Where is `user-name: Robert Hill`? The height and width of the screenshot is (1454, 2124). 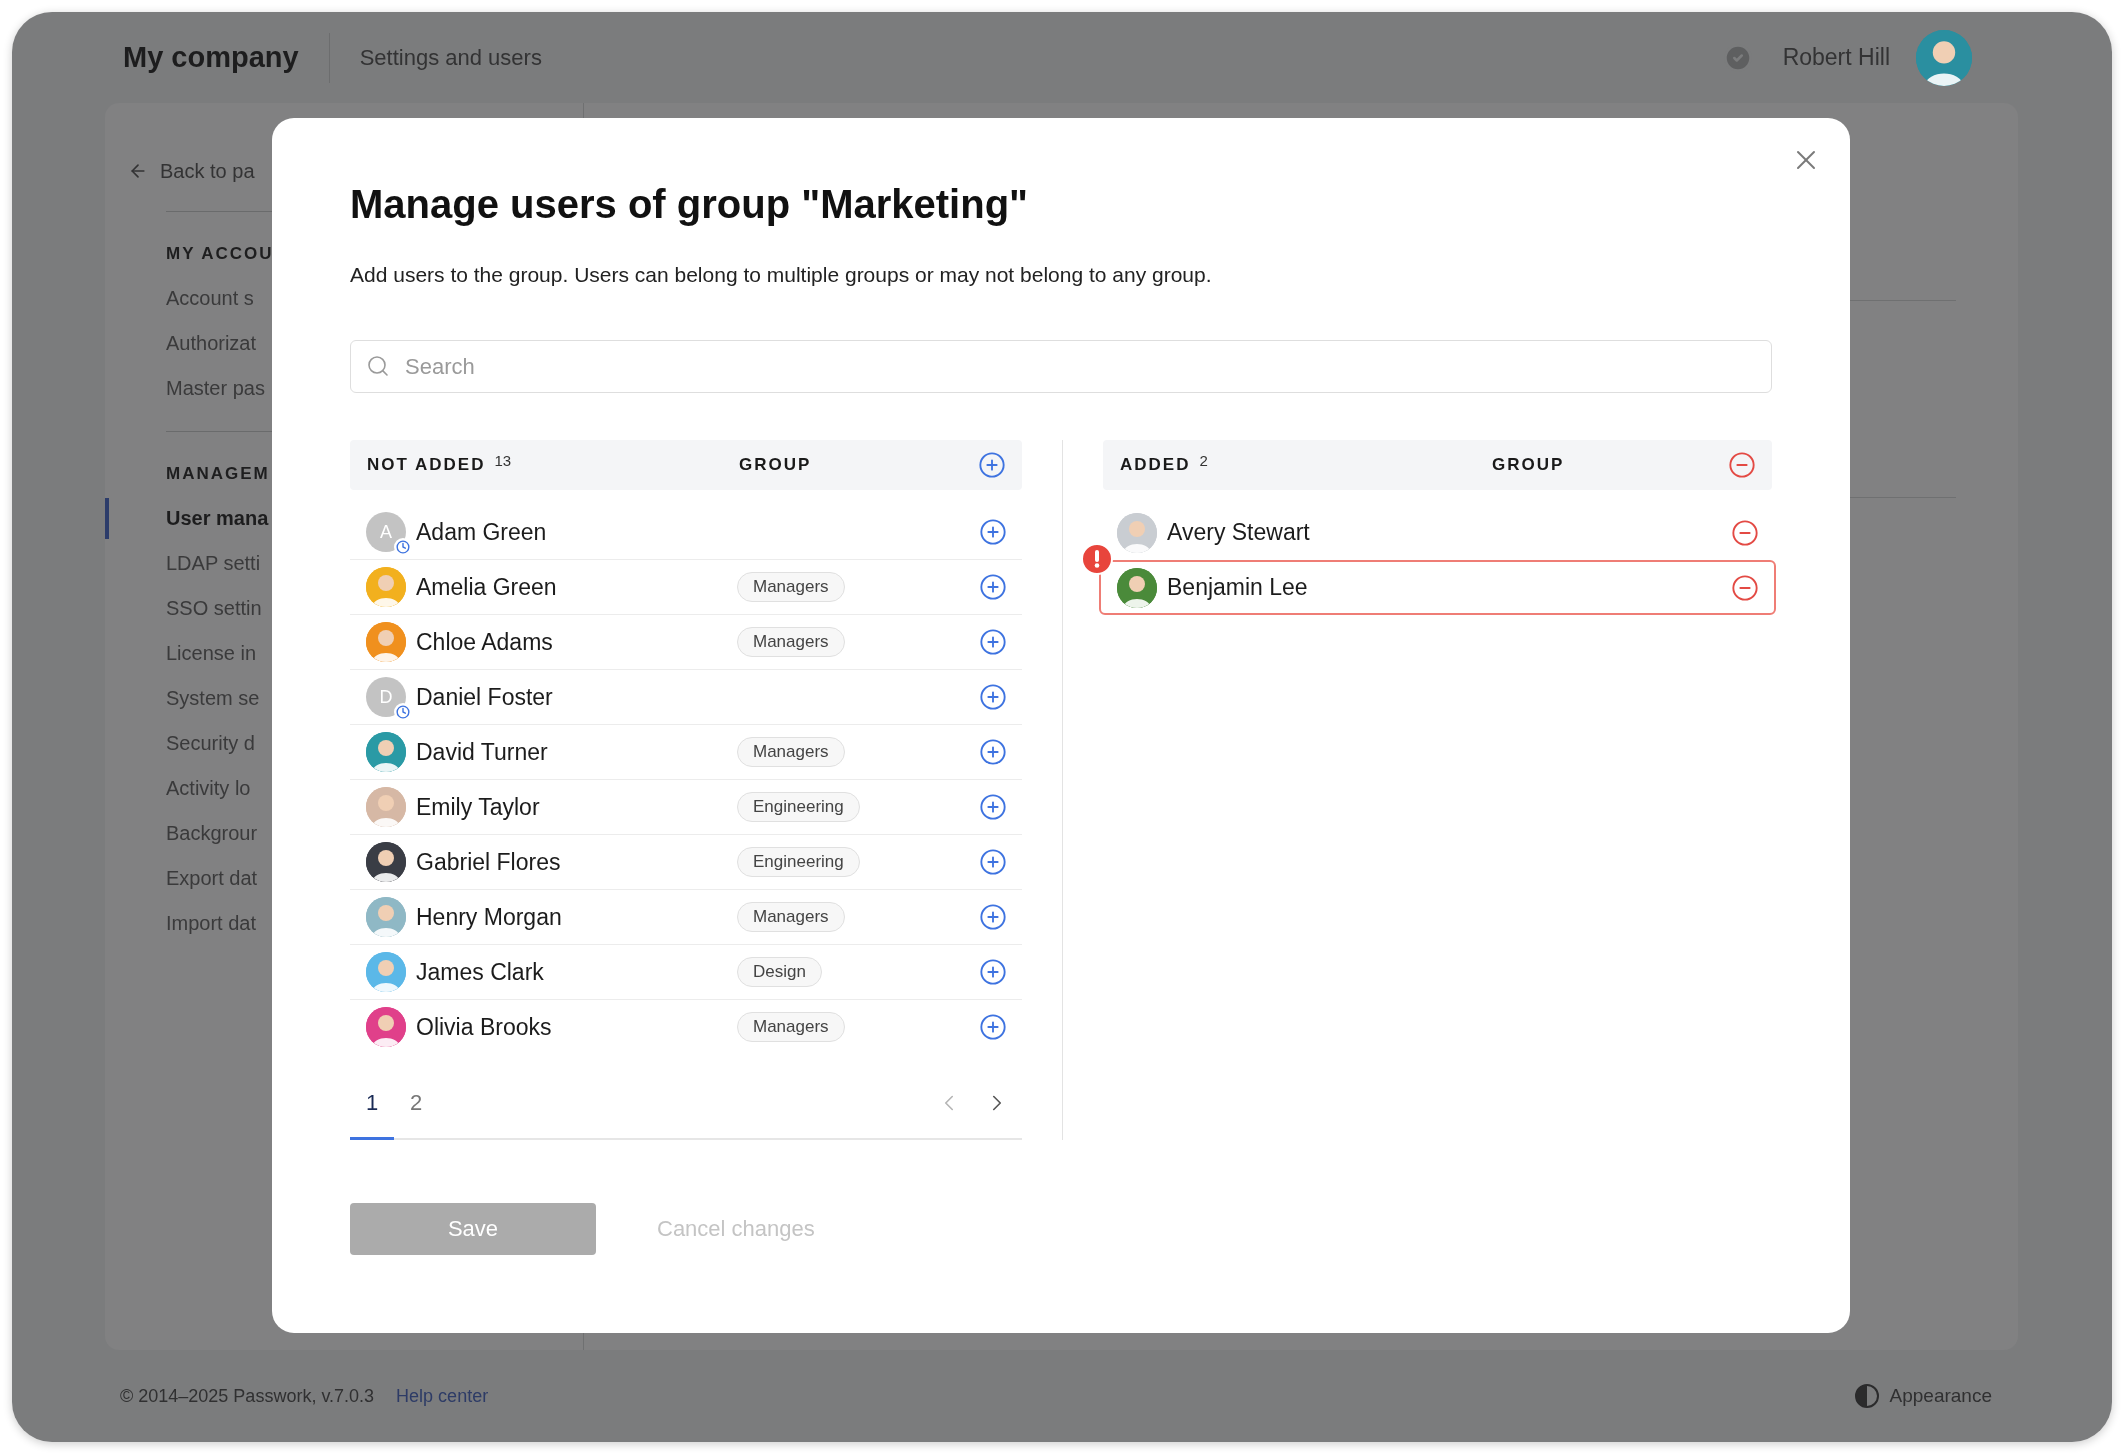
user-name: Robert Hill is located at coordinates (1836, 57).